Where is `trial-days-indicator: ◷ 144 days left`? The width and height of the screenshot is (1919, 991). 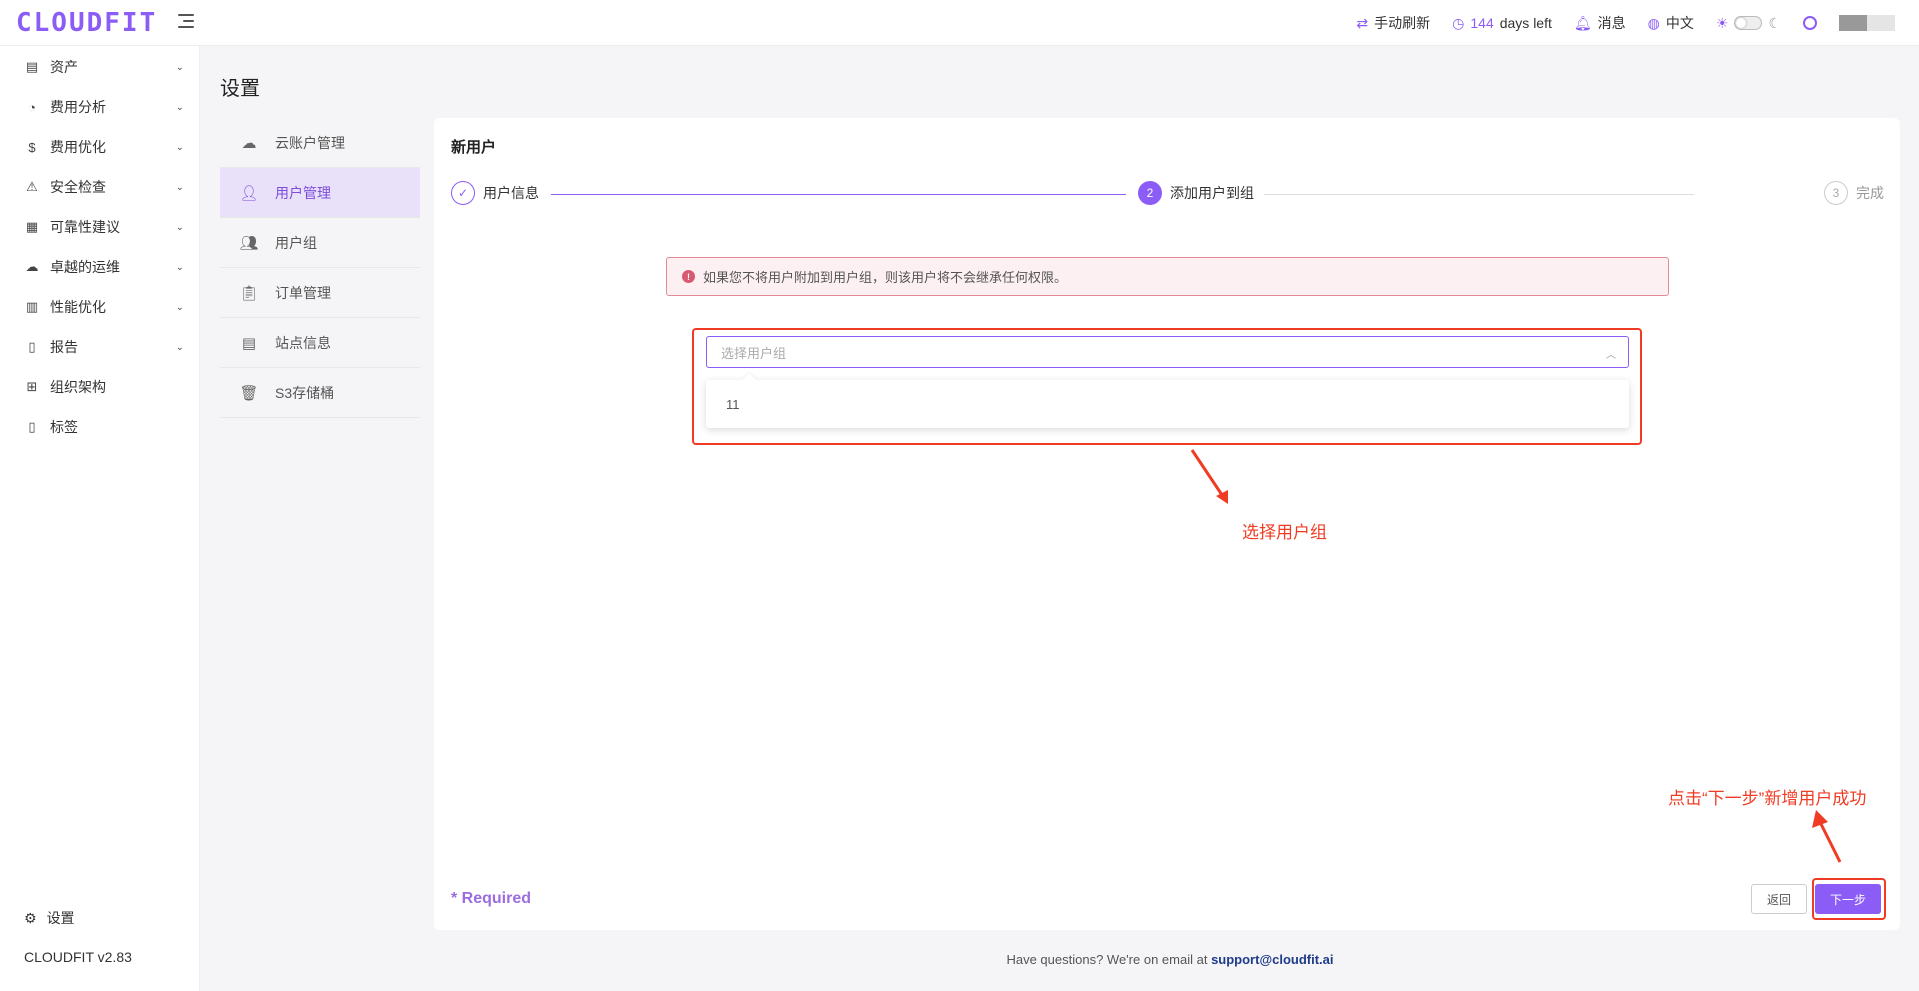 trial-days-indicator: ◷ 144 days left is located at coordinates (1502, 23).